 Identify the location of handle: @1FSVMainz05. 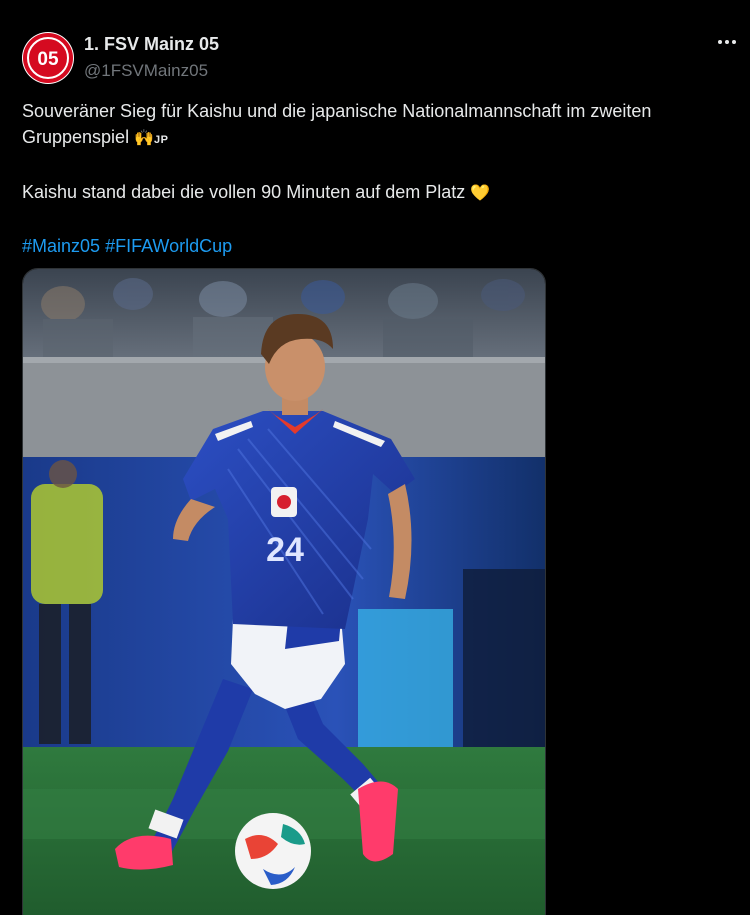
(146, 71).